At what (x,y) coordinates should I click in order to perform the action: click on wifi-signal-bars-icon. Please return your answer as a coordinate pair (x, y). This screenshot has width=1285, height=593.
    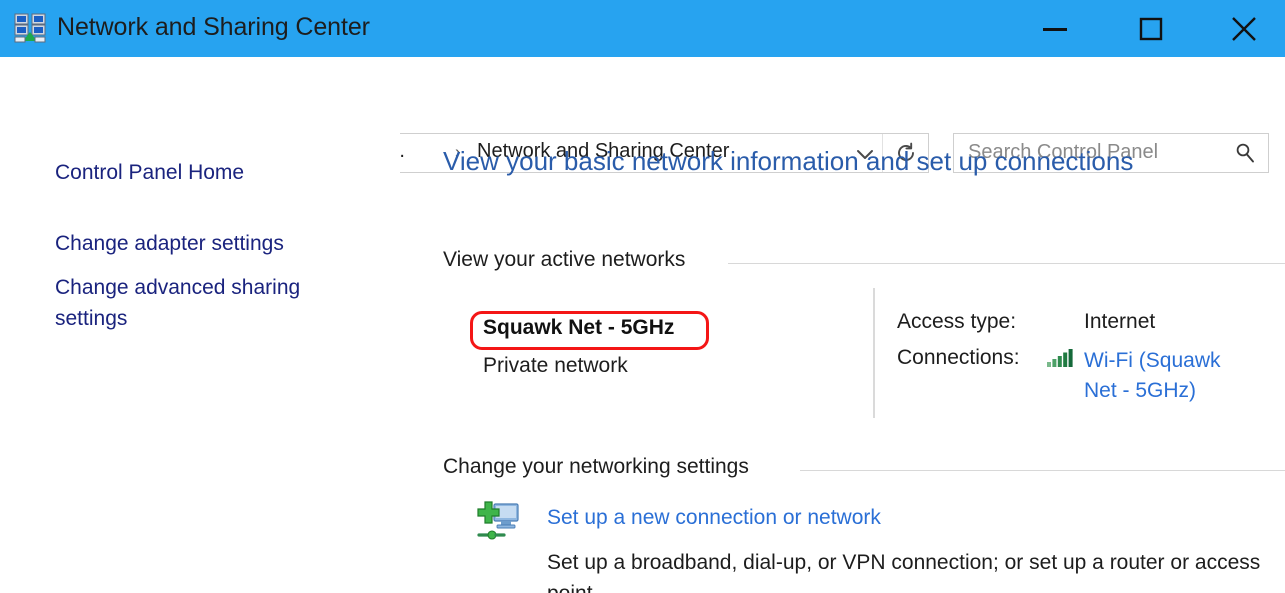
    Looking at the image, I should click on (1060, 358).